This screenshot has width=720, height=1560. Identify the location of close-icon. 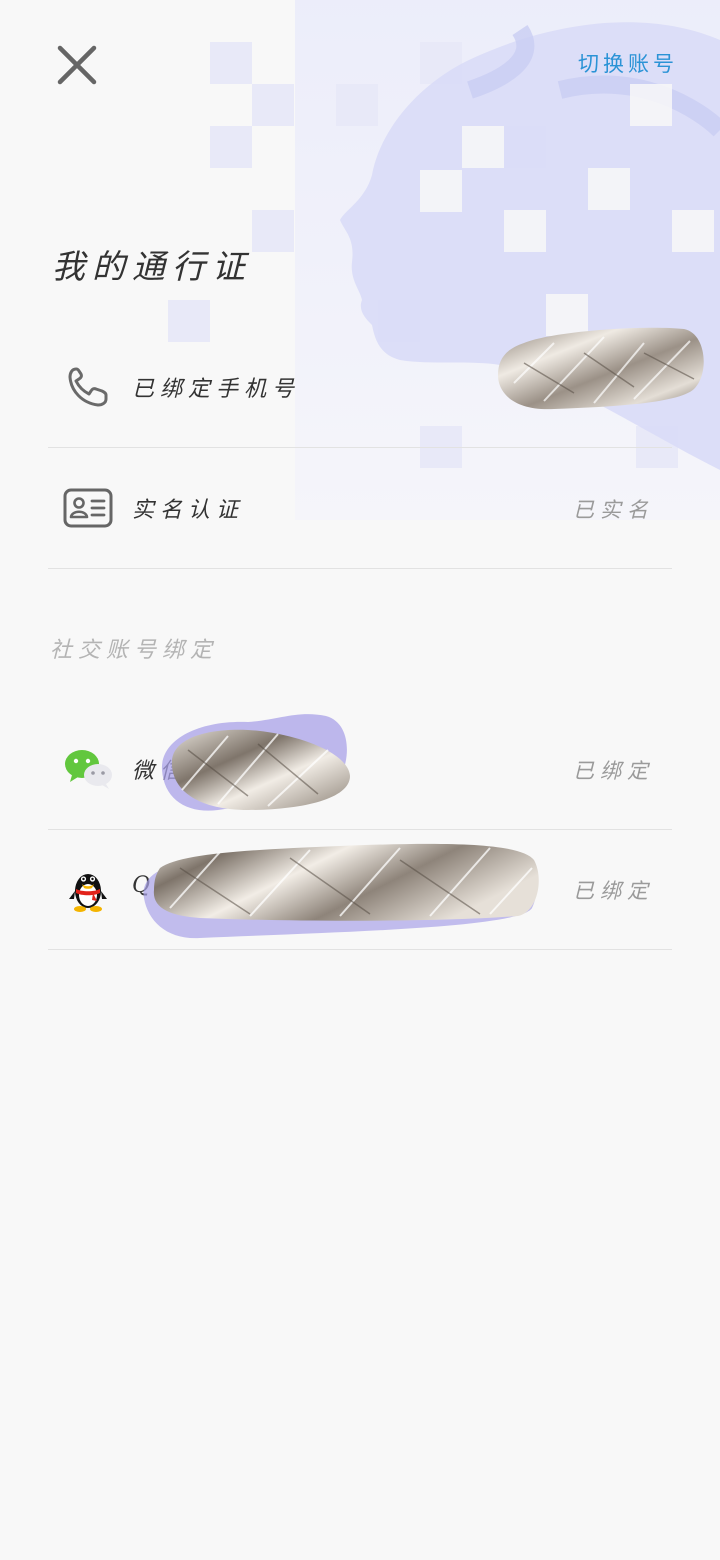
(77, 65).